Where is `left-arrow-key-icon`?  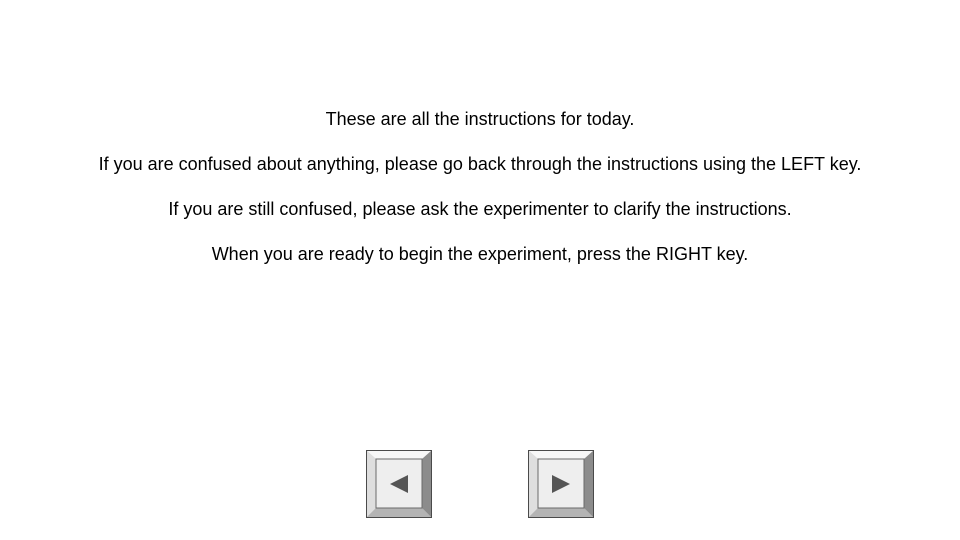 left-arrow-key-icon is located at coordinates (399, 484).